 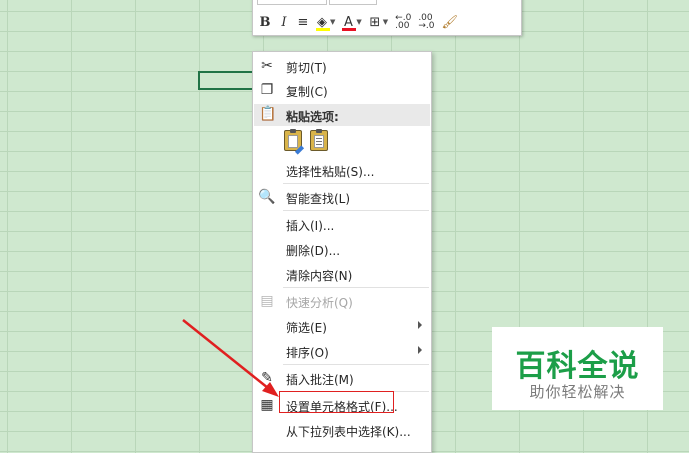 What do you see at coordinates (268, 114) in the screenshot?
I see `clipboard-icon: 📋` at bounding box center [268, 114].